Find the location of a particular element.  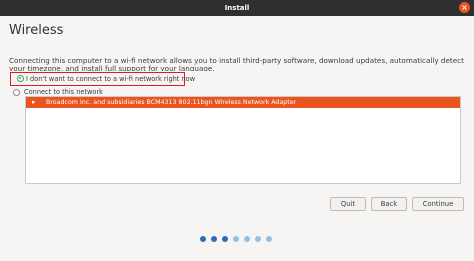

back-button: Back is located at coordinates (389, 204).